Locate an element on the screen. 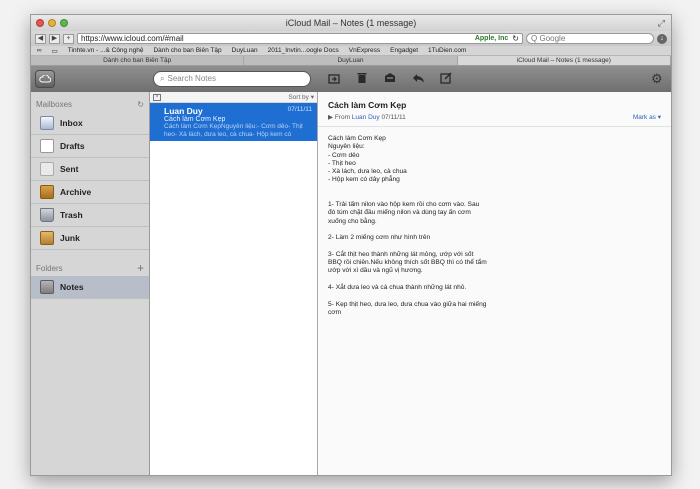 The image size is (700, 489). forward-button: ▶ is located at coordinates (54, 38).